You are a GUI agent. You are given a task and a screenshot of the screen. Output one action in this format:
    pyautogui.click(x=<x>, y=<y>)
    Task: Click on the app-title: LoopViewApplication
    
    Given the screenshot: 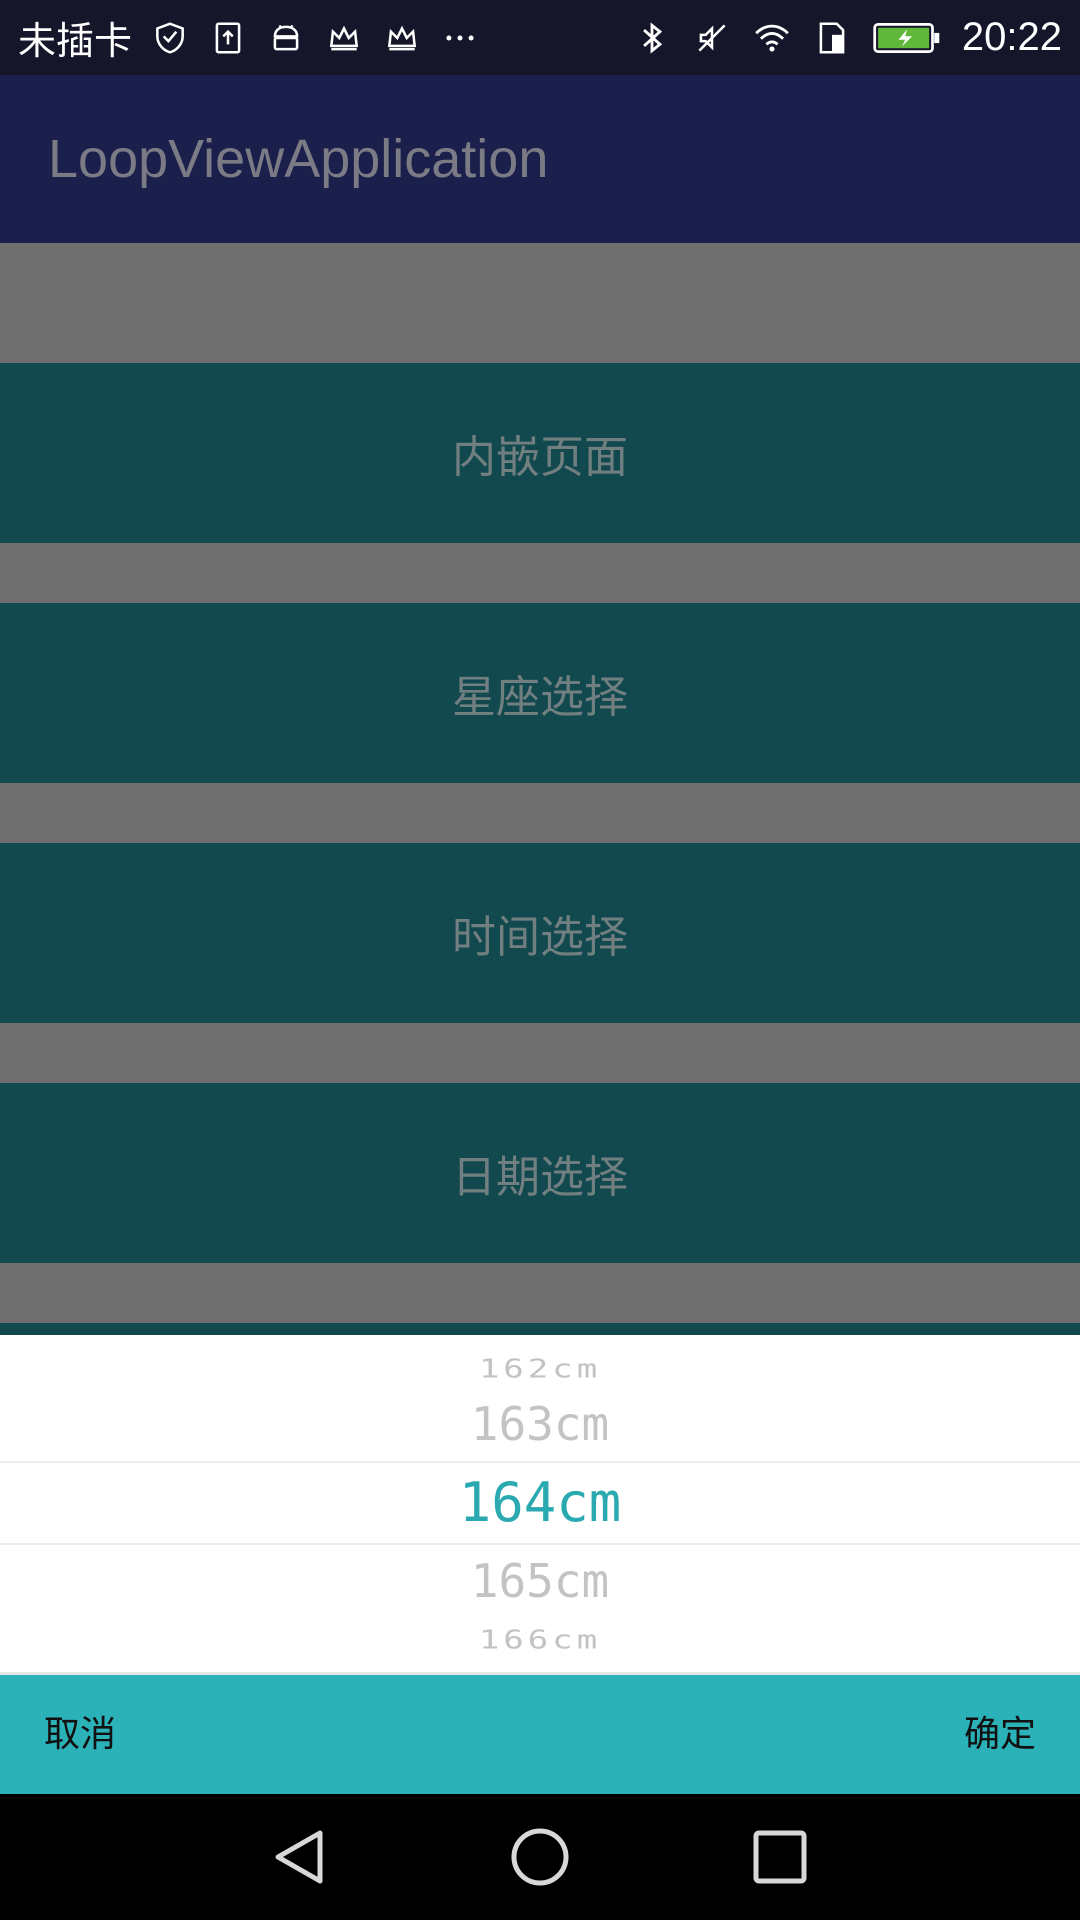 What is the action you would take?
    pyautogui.click(x=298, y=159)
    